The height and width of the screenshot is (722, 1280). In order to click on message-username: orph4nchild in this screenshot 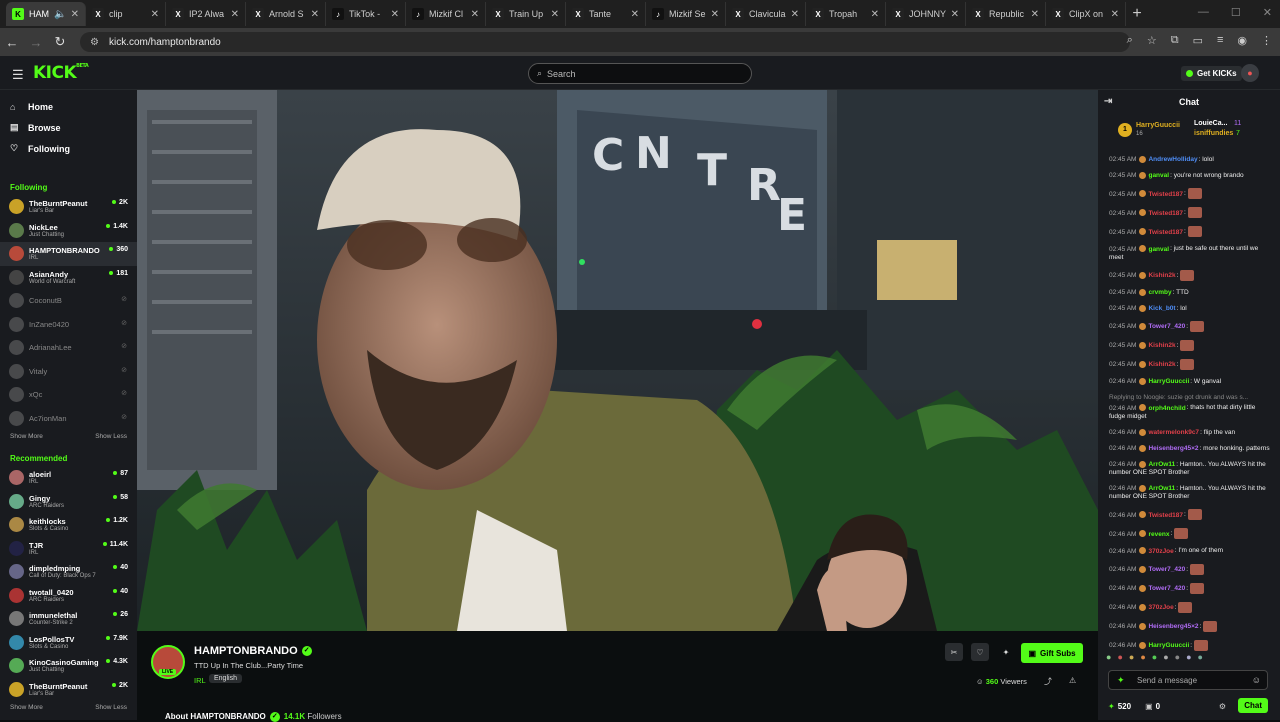, I will do `click(1166, 408)`.